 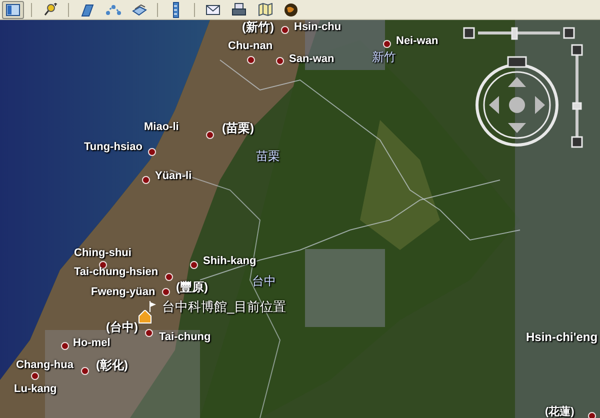 I want to click on path-icon, so click(x=113, y=9).